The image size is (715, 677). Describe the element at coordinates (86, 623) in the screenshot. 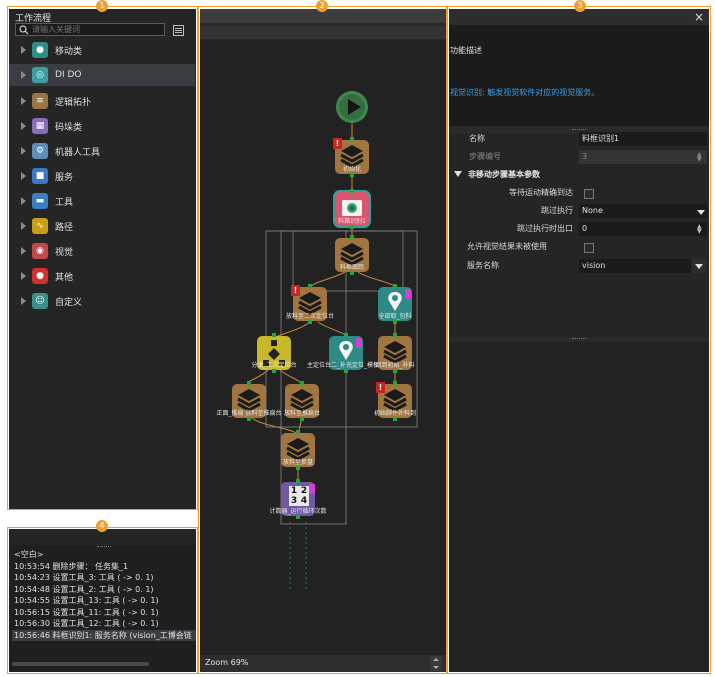

I see `log-line: 10:56:30 设置工具_12: 工具 ( -> 0. 1)` at that location.